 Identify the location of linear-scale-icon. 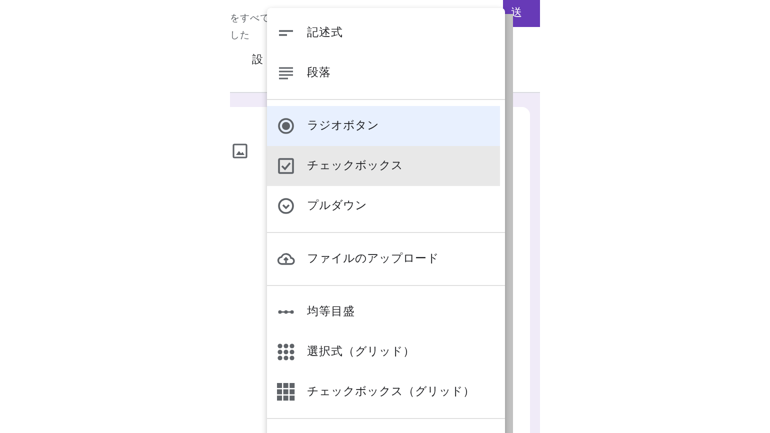
(286, 312).